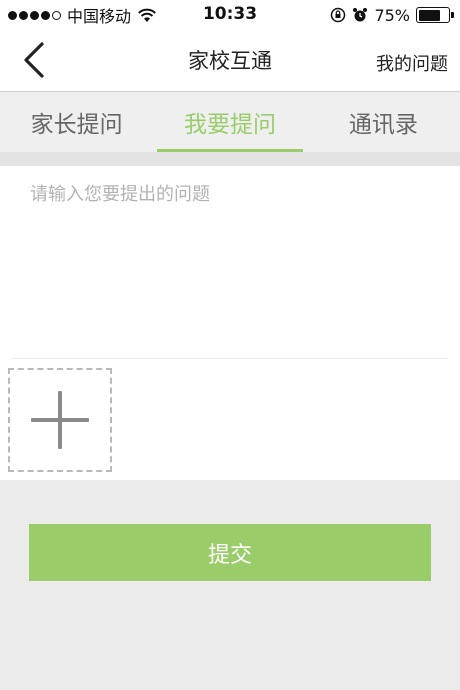  I want to click on tab-ask-question: 我要提问, so click(229, 122).